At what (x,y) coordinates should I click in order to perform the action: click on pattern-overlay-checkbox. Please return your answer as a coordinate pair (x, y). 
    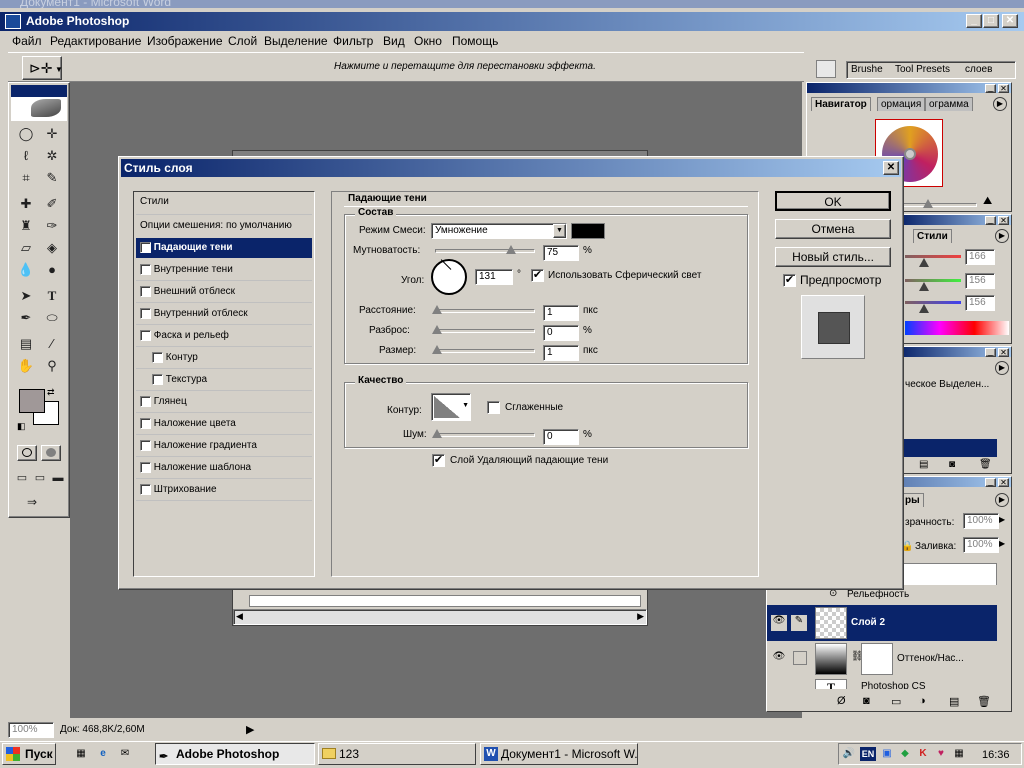
    Looking at the image, I should click on (145, 467).